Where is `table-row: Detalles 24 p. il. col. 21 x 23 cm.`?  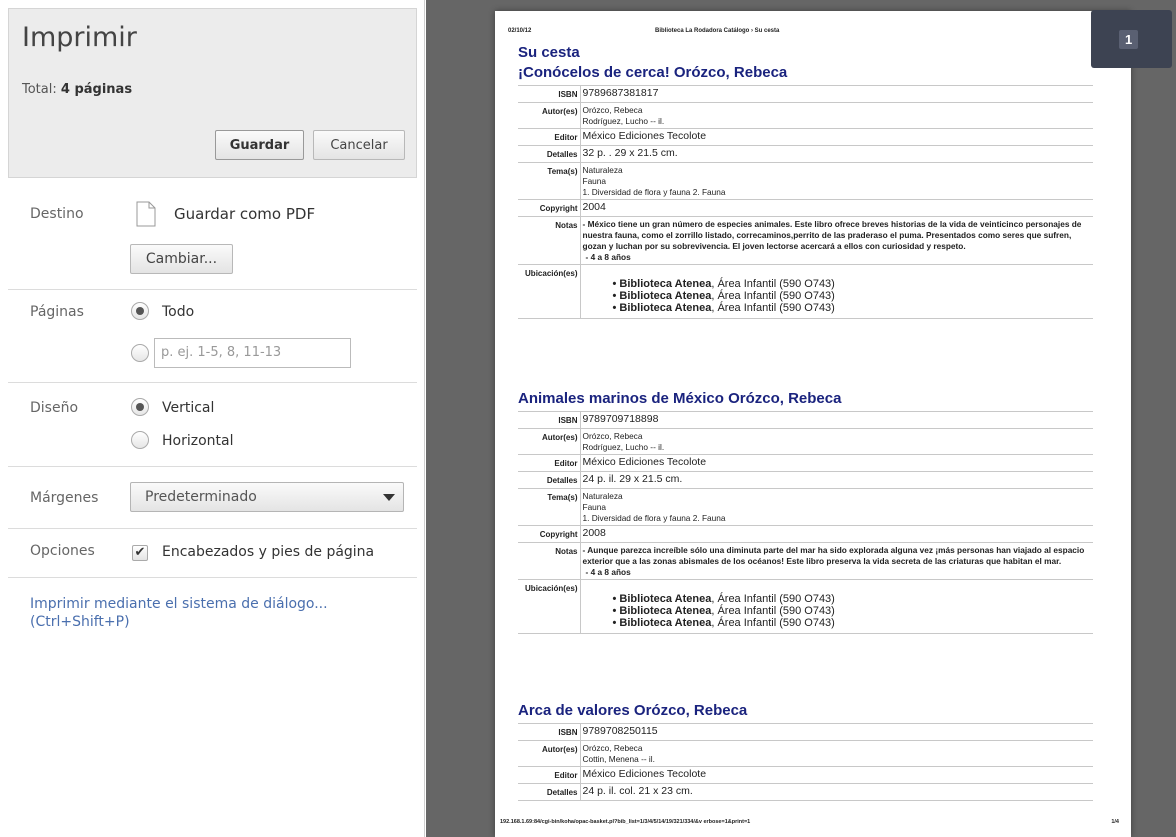 table-row: Detalles 24 p. il. col. 21 x 23 cm. is located at coordinates (805, 792).